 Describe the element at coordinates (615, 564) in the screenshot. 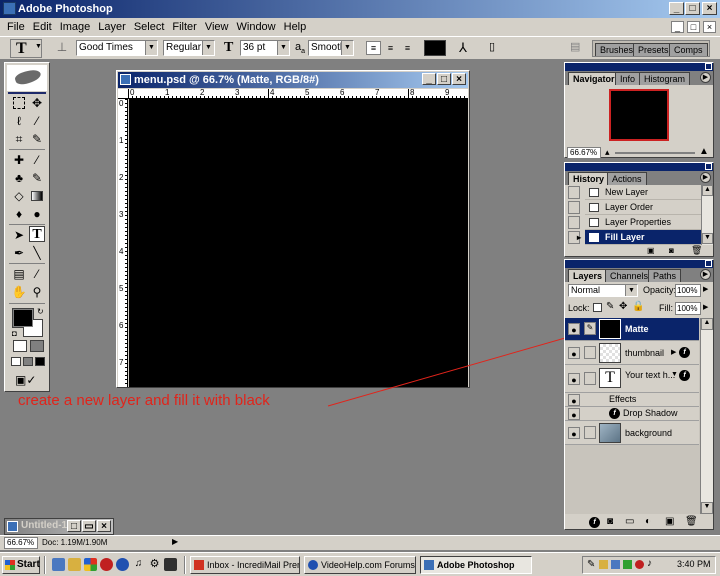

I see `tray-icon-monitor` at that location.